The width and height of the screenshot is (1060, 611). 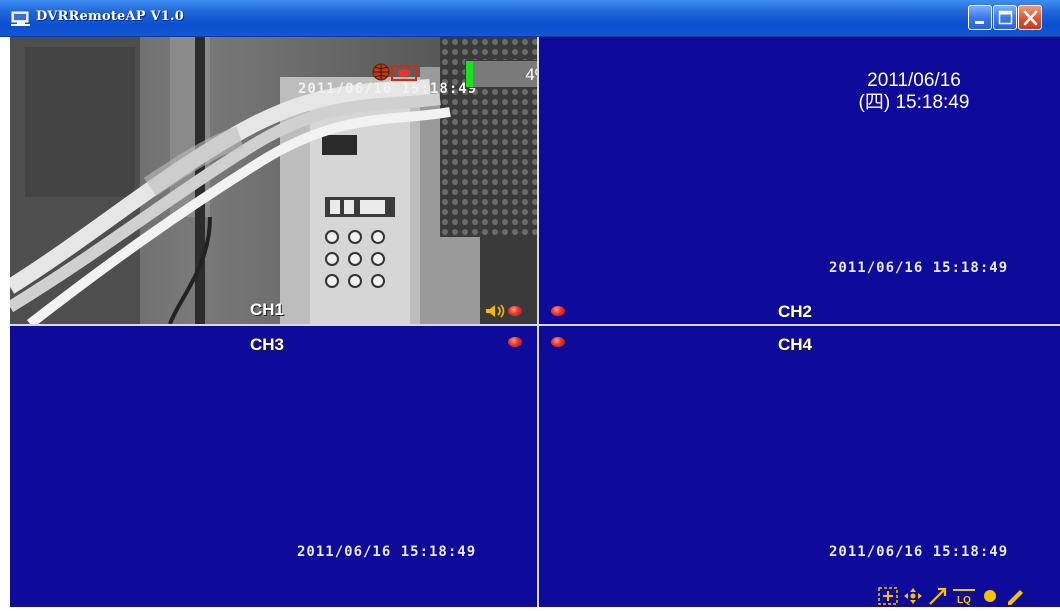 I want to click on window-title: DVRRemoteAP V1.0, so click(x=110, y=16).